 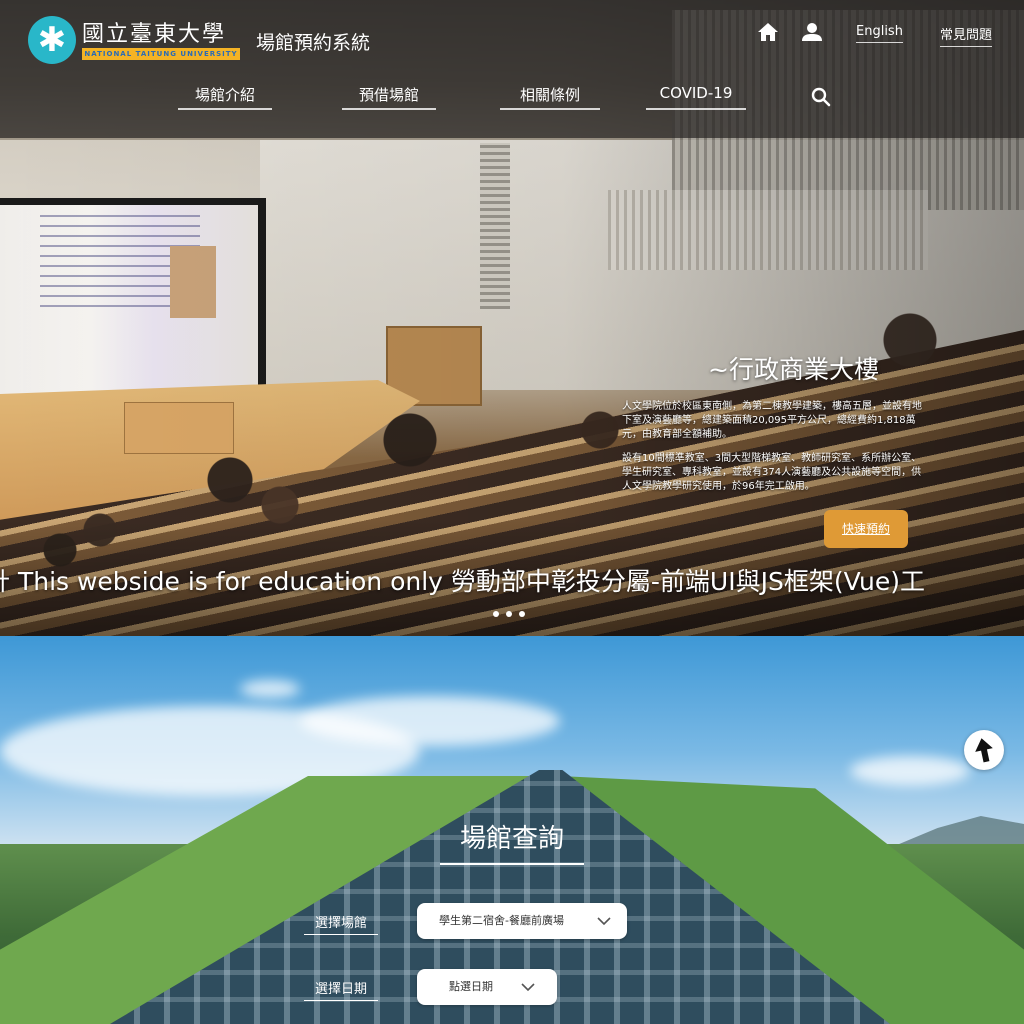 I want to click on logo-chinese-name: 國立臺東大學, so click(x=161, y=31).